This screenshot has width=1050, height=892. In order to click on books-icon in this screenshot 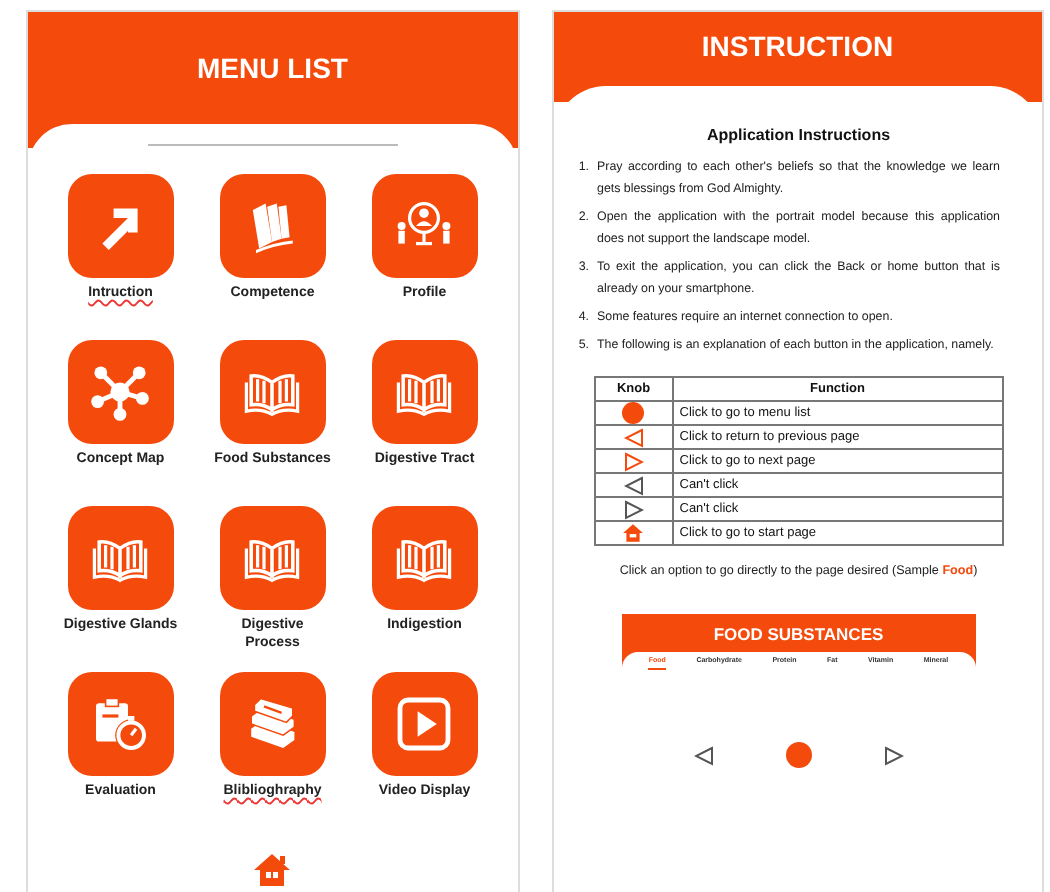, I will do `click(272, 226)`.